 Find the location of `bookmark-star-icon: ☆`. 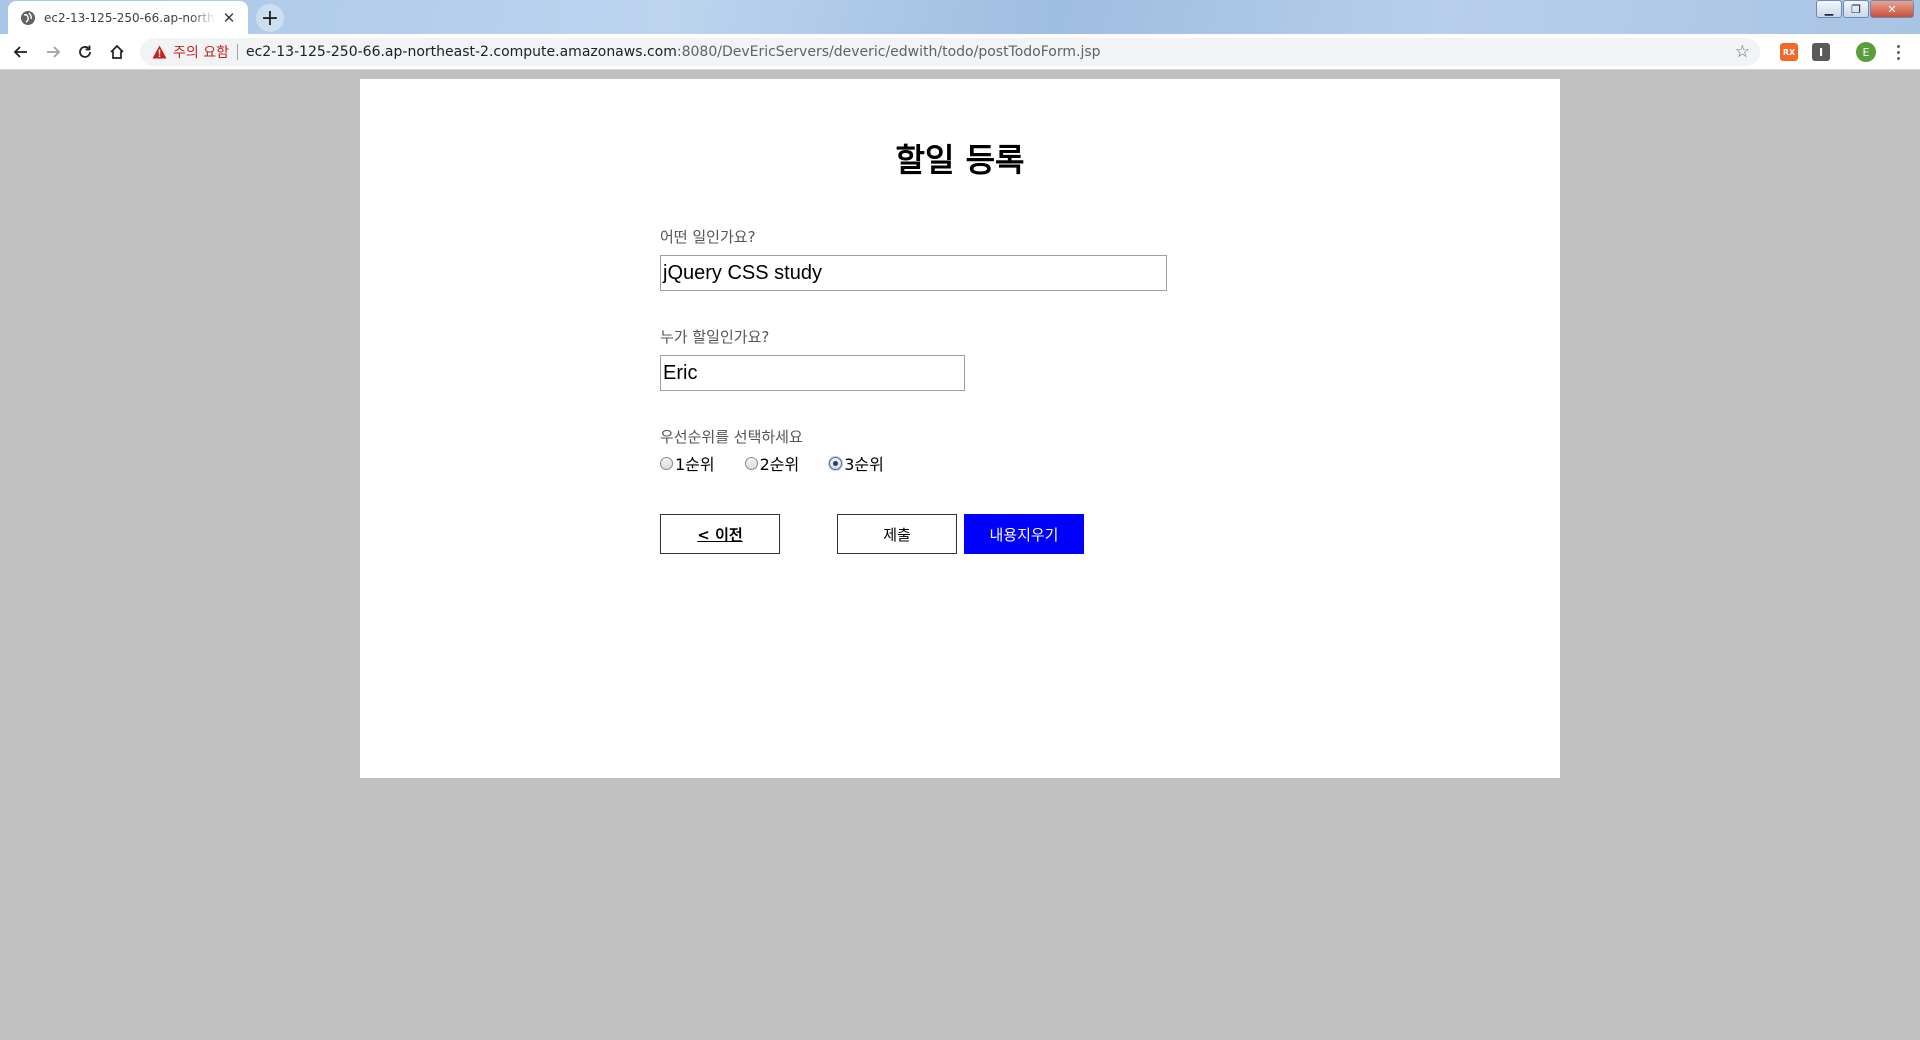

bookmark-star-icon: ☆ is located at coordinates (1742, 52).